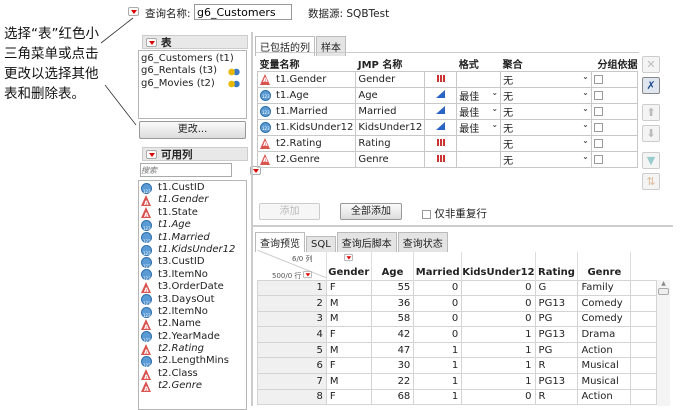 This screenshot has width=700, height=410. Describe the element at coordinates (441, 64) in the screenshot. I see `included-header` at that location.